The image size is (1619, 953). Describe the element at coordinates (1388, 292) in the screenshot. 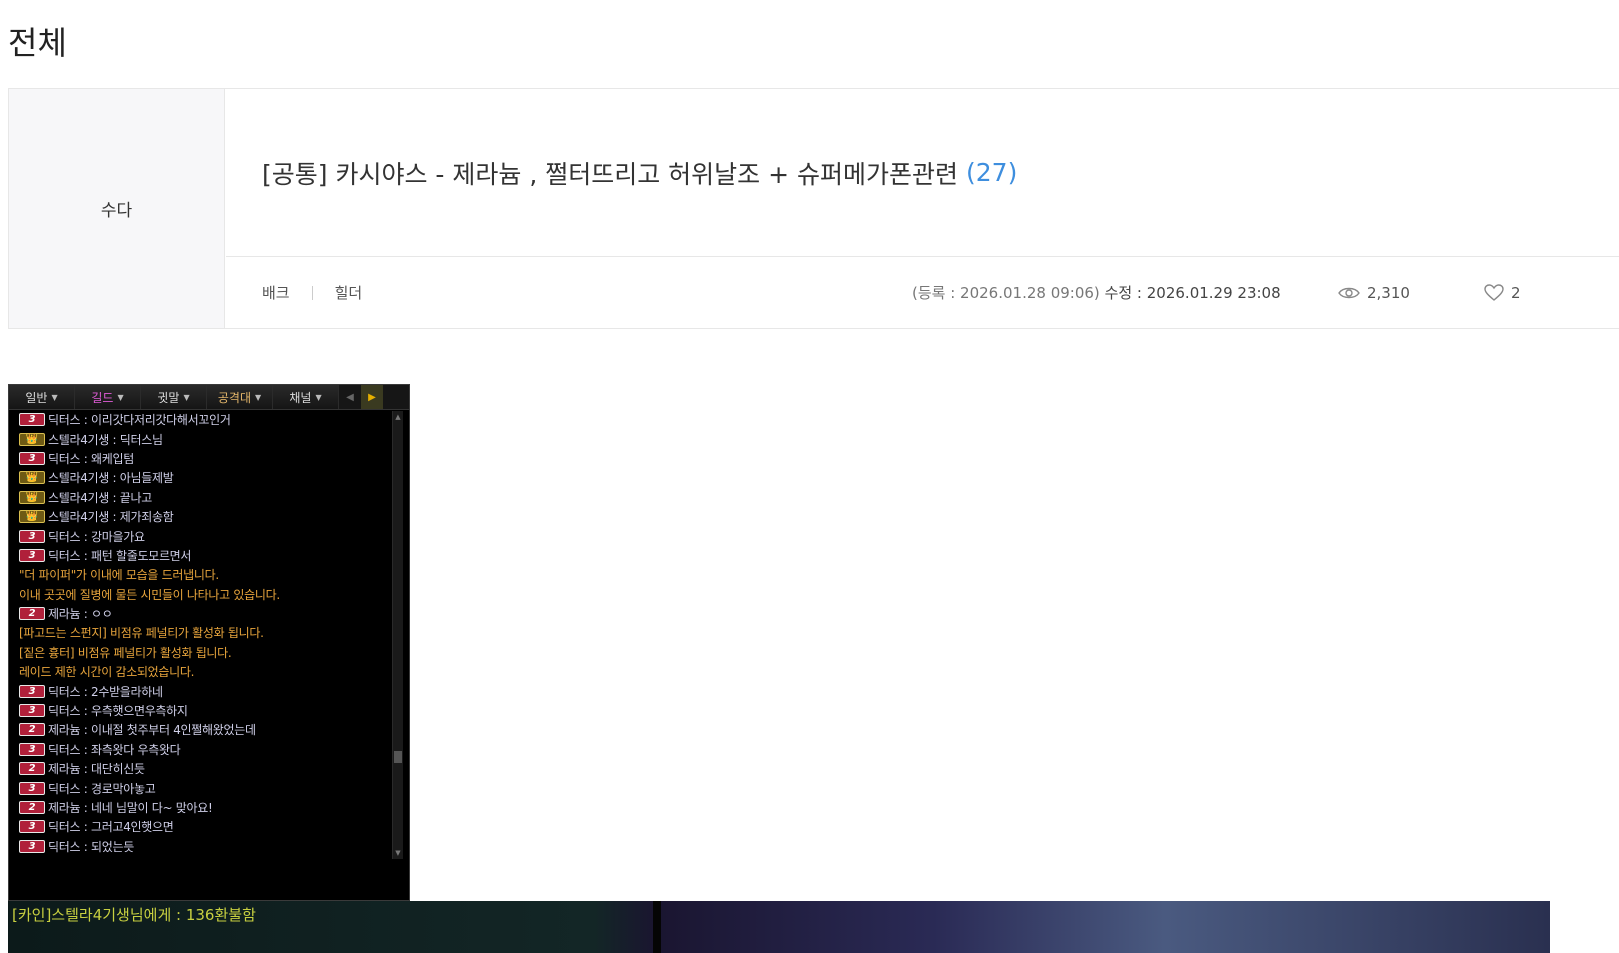

I see `view-count-value: 2,310` at that location.